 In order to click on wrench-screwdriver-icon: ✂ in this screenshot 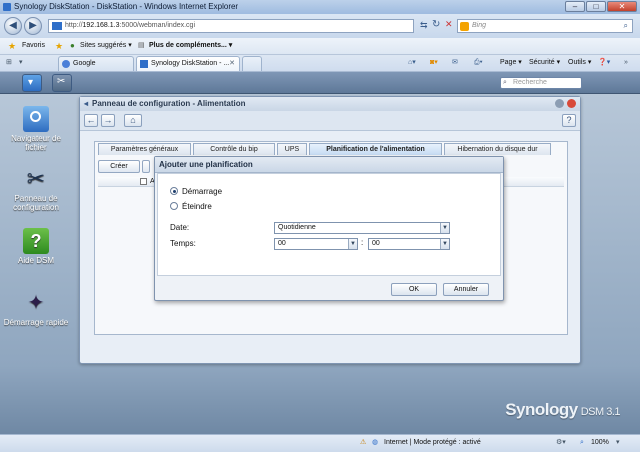, I will do `click(36, 178)`.